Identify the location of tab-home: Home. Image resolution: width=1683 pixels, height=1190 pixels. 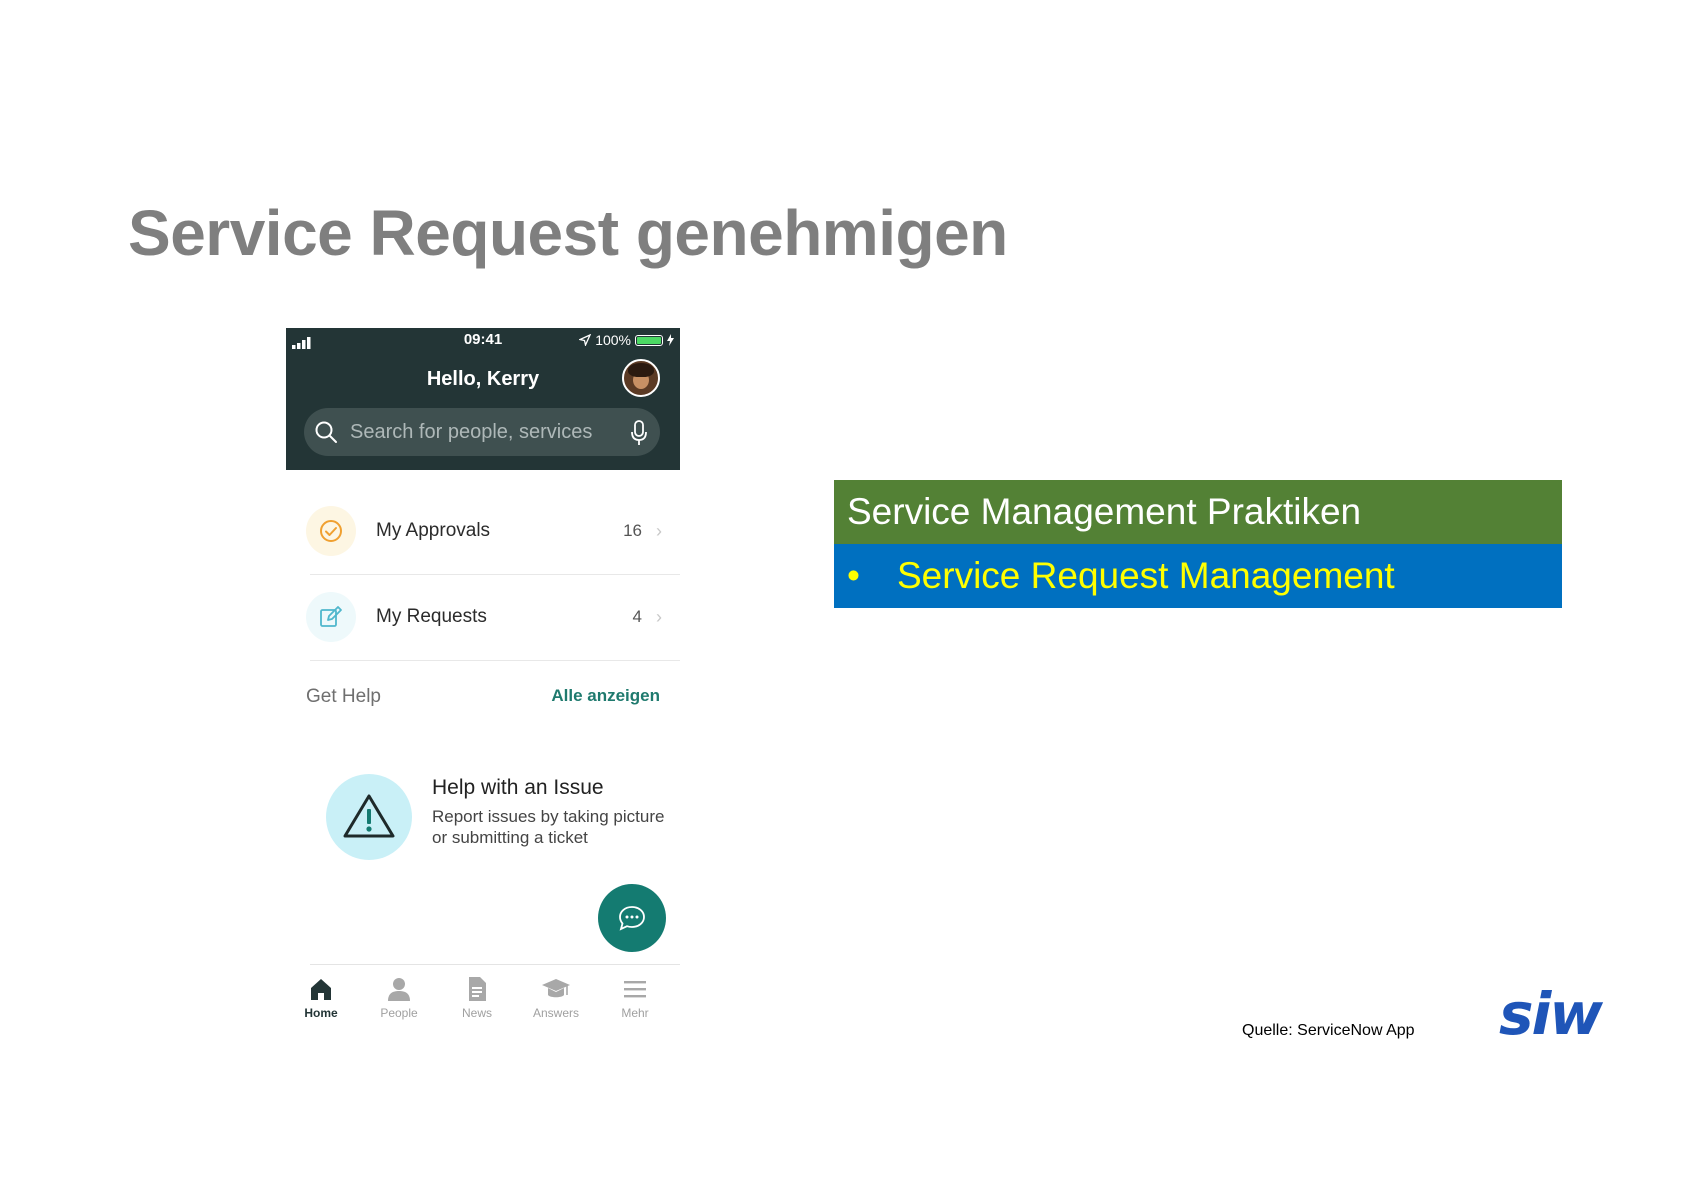
(321, 998).